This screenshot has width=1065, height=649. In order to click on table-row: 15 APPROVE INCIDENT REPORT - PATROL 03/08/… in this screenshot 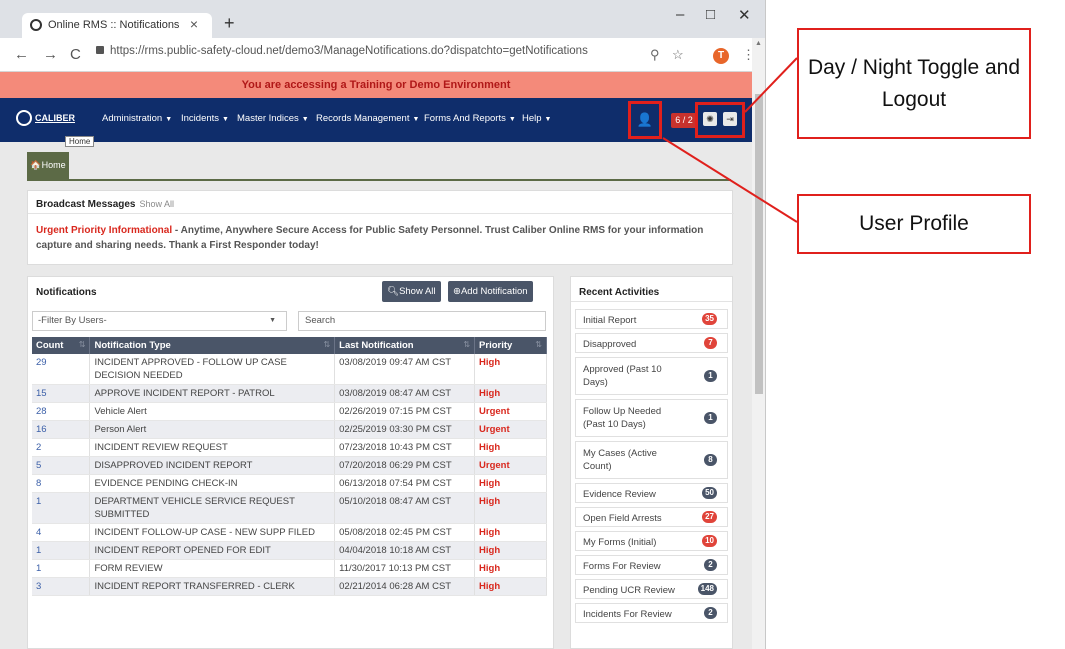, I will do `click(289, 393)`.